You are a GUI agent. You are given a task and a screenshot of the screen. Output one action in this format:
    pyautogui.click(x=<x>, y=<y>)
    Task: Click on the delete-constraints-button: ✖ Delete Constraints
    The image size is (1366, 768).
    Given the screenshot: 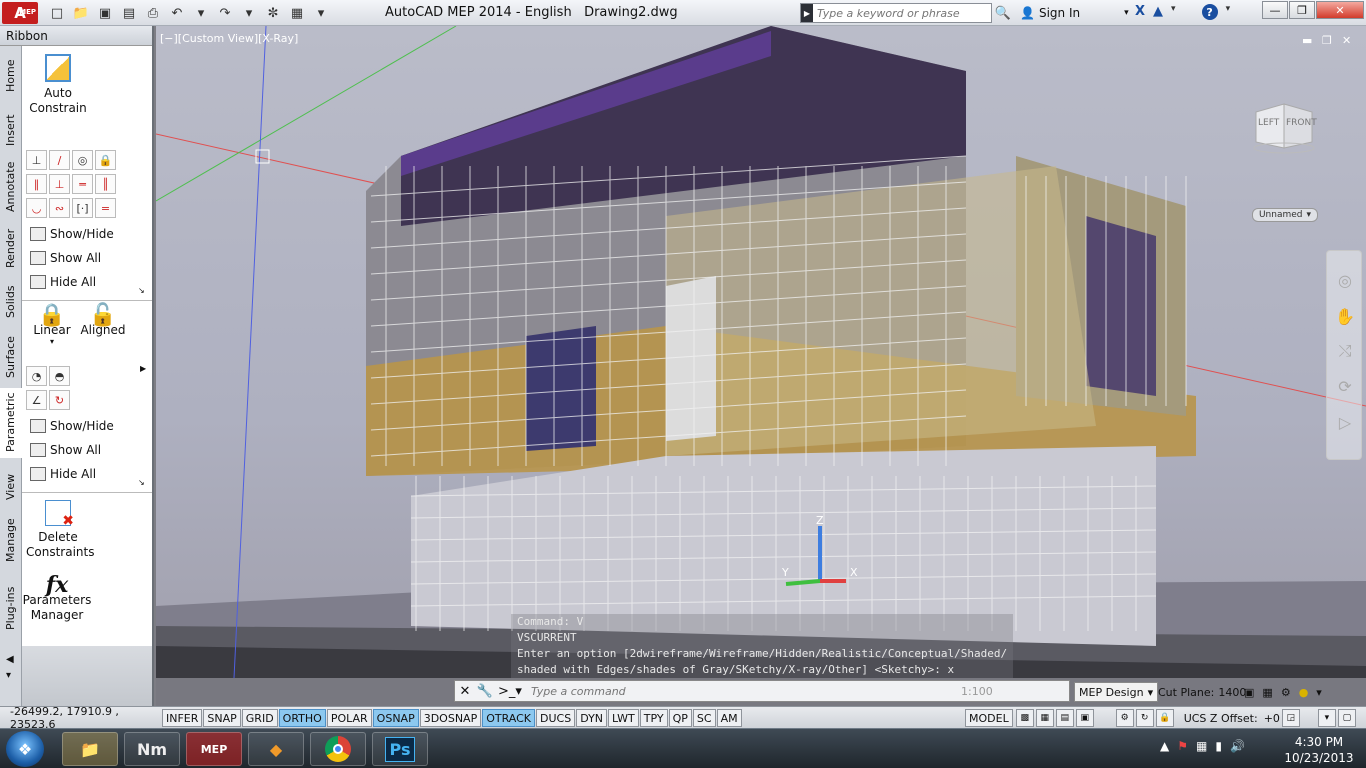 What is the action you would take?
    pyautogui.click(x=60, y=530)
    